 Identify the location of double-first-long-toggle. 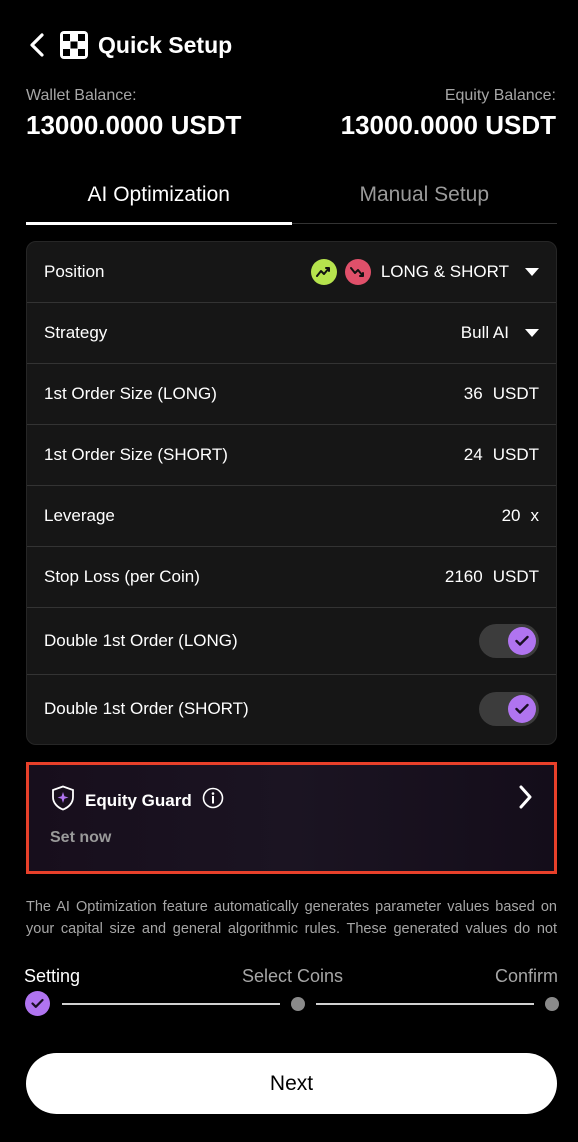
(509, 641).